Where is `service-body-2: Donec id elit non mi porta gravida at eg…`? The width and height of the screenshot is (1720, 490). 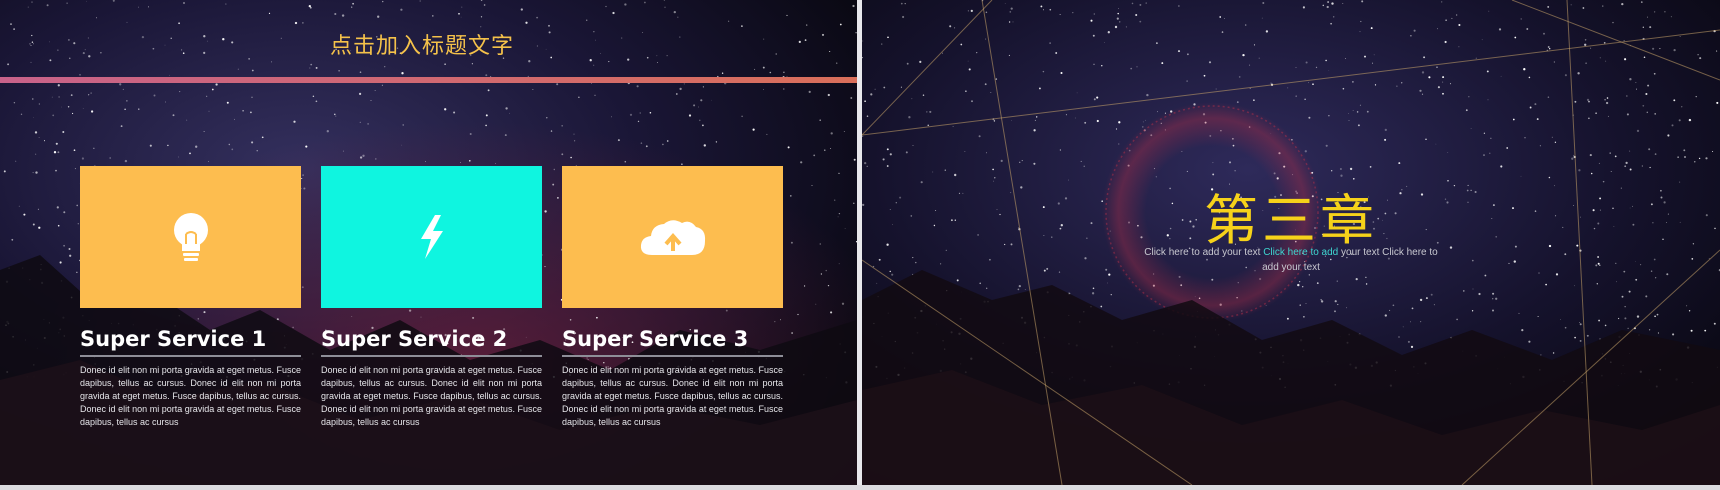
service-body-2: Donec id elit non mi porta gravida at eg… is located at coordinates (431, 396).